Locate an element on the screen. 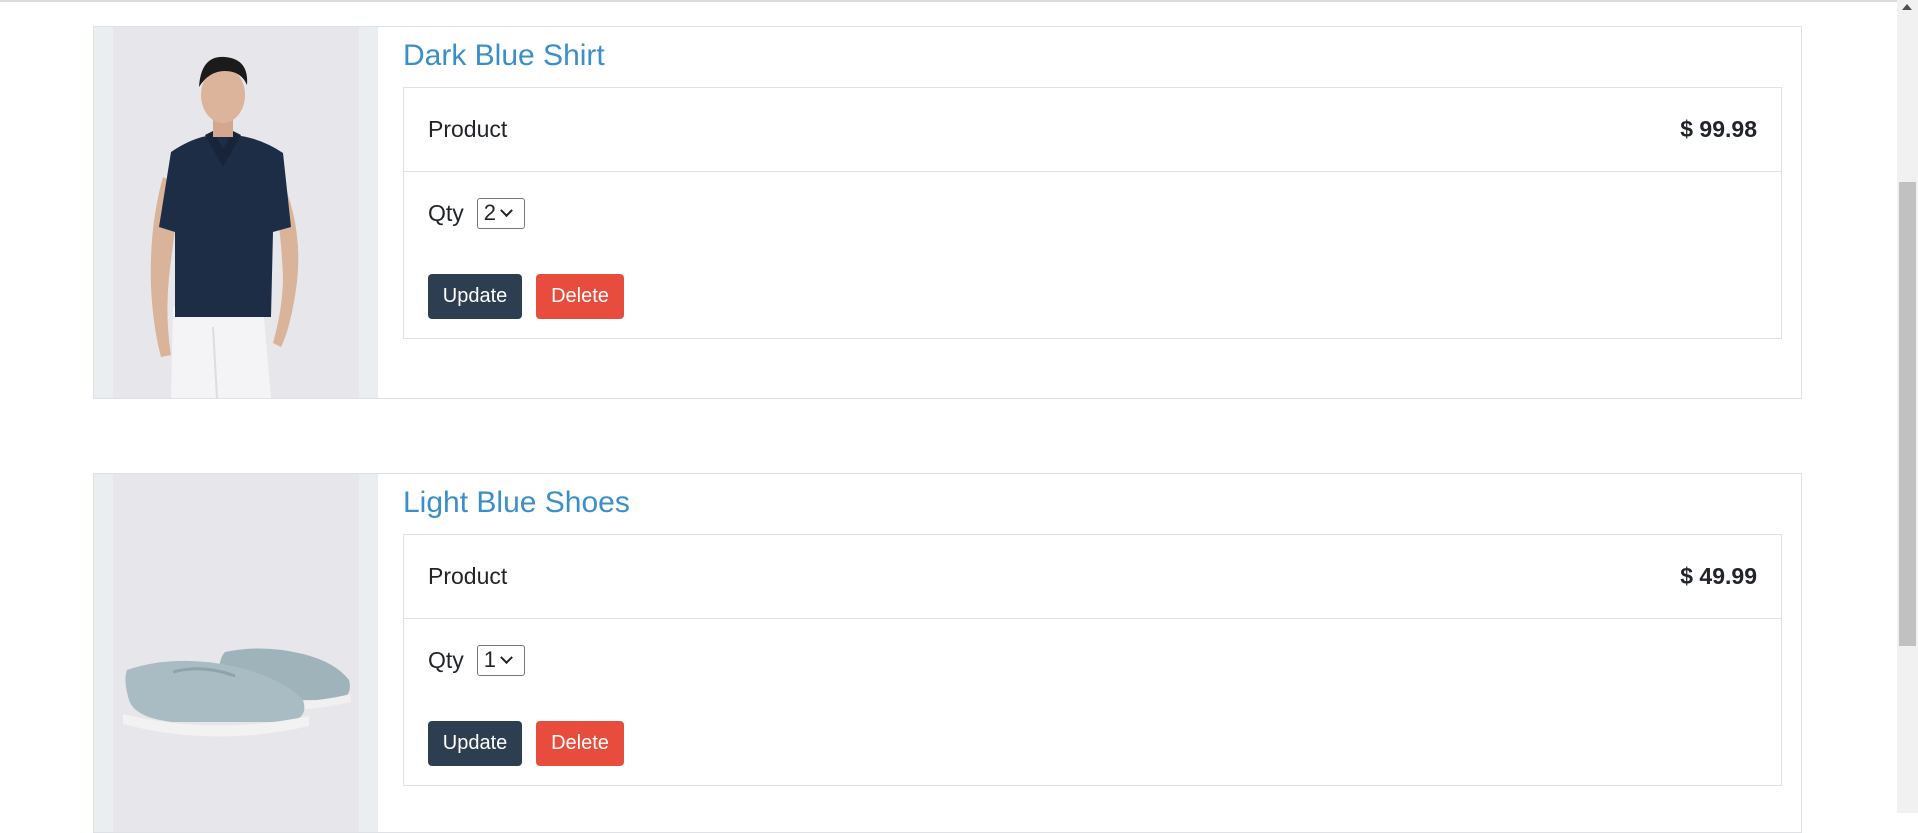  loafers-image is located at coordinates (237, 692).